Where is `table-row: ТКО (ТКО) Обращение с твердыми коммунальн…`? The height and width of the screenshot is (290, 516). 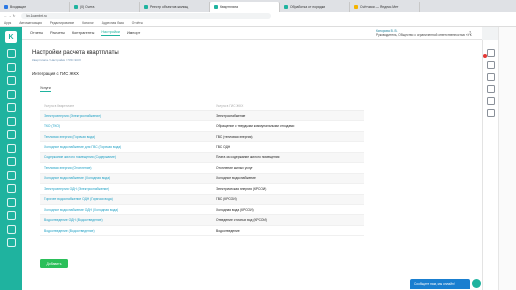 table-row: ТКО (ТКО) Обращение с твердыми коммунальн… is located at coordinates (202, 126).